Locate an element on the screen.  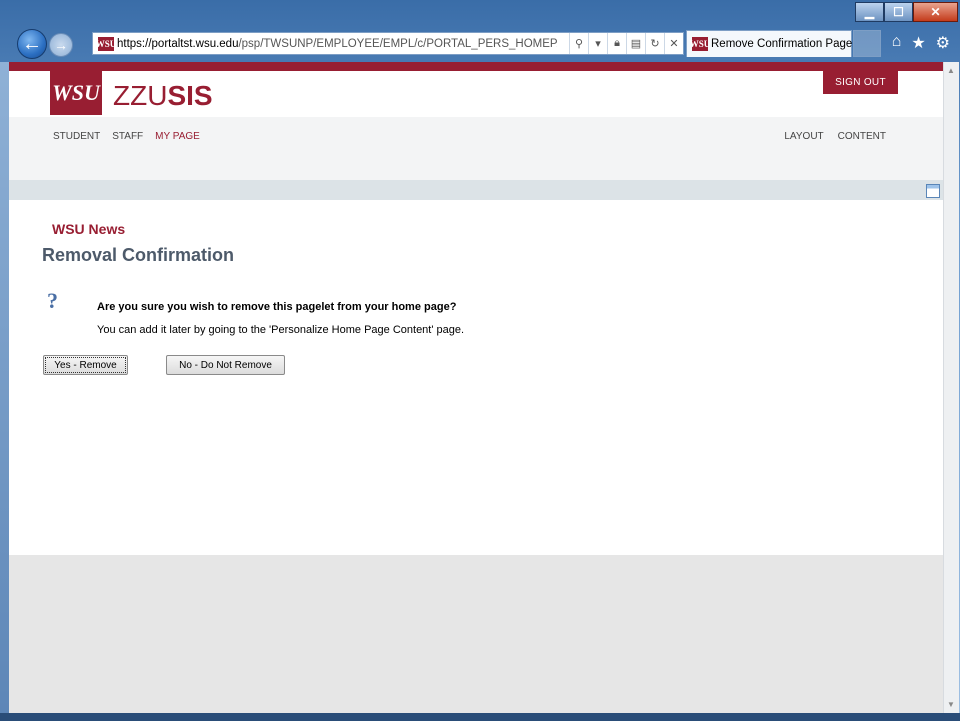
nav-right: LAYOUT CONTENT is located at coordinates (835, 136).